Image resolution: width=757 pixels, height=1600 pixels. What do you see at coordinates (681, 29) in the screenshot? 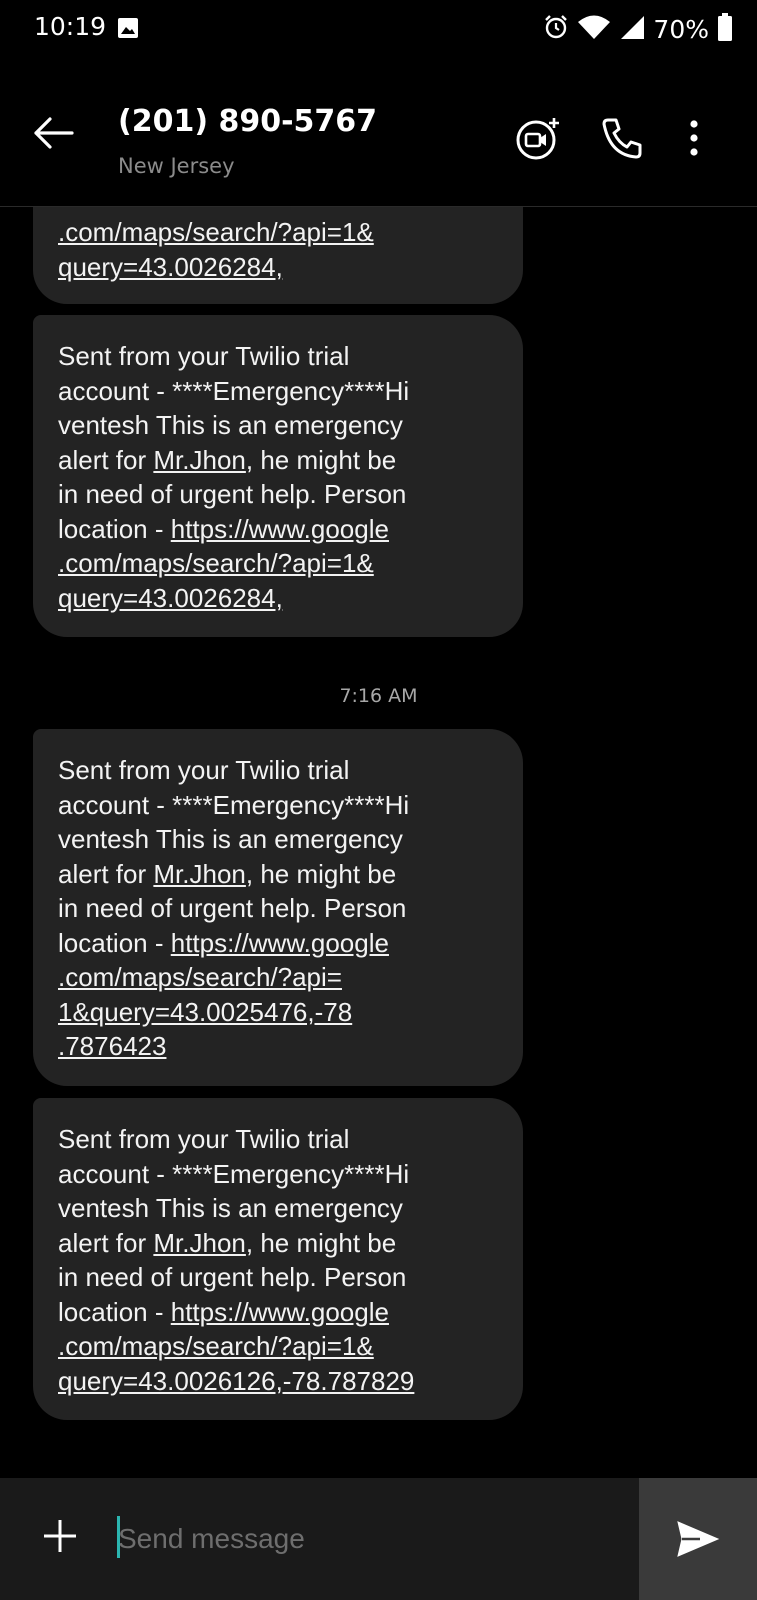
I see `battery-percent: 70%` at bounding box center [681, 29].